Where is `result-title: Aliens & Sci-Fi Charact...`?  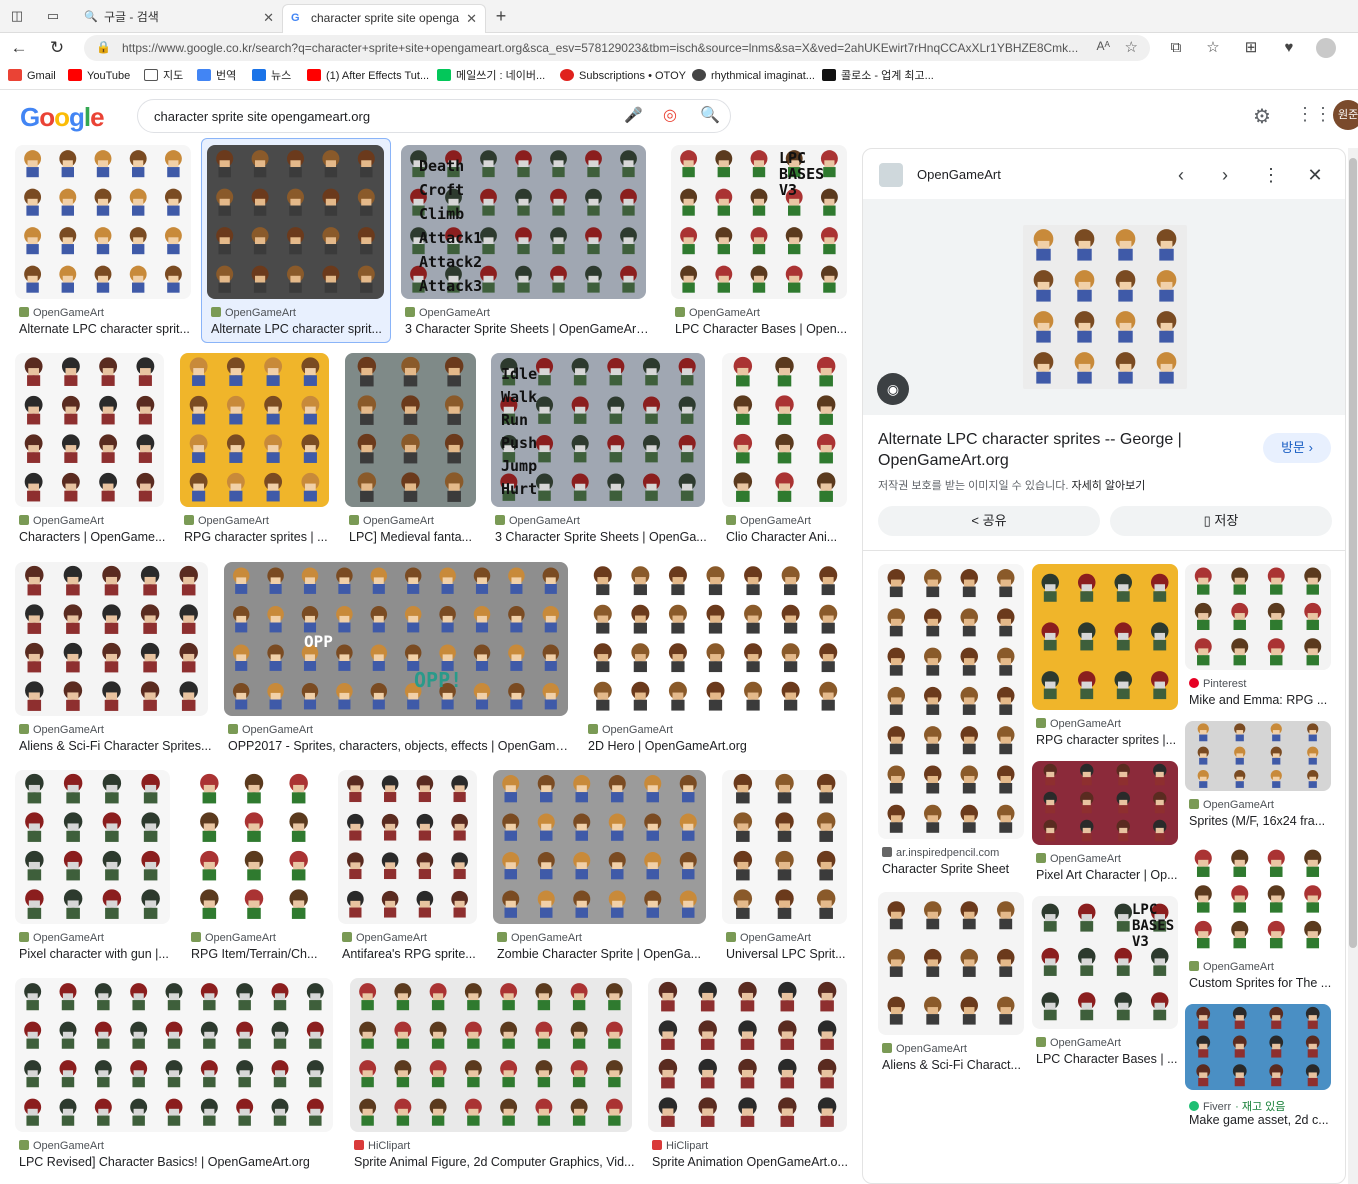 result-title: Aliens & Sci-Fi Charact... is located at coordinates (955, 1065).